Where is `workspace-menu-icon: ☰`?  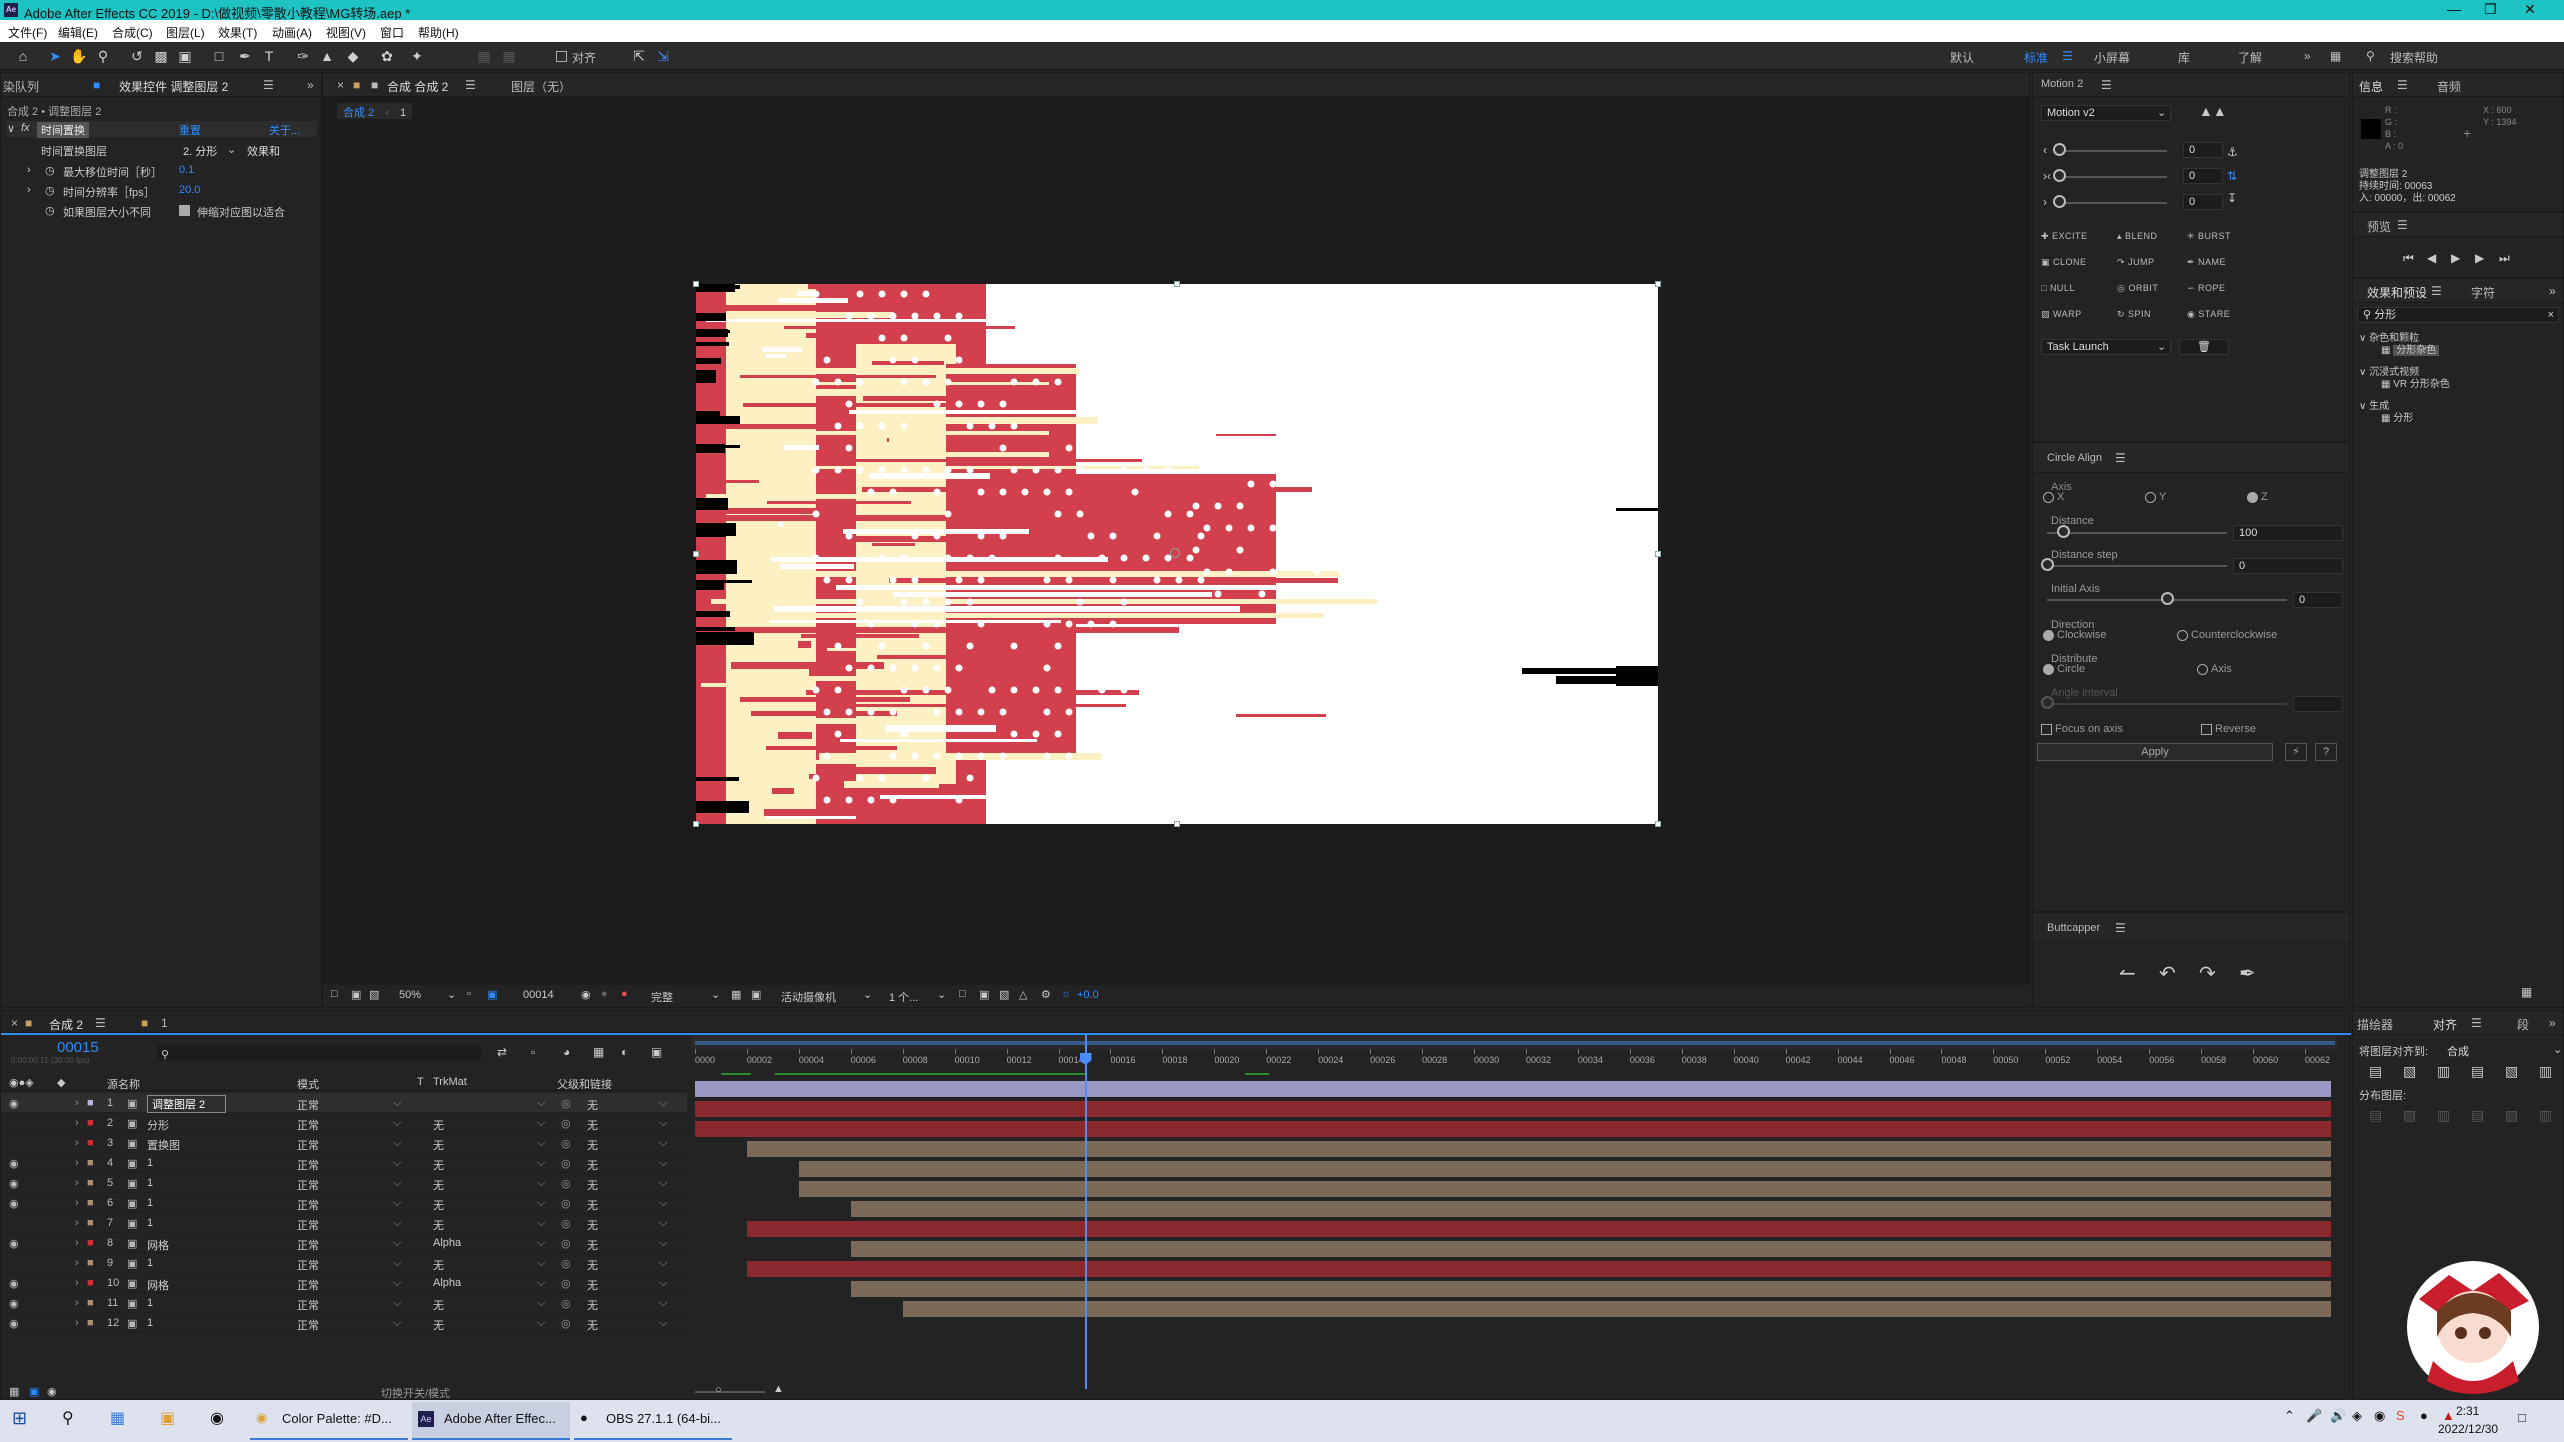 workspace-menu-icon: ☰ is located at coordinates (2067, 56).